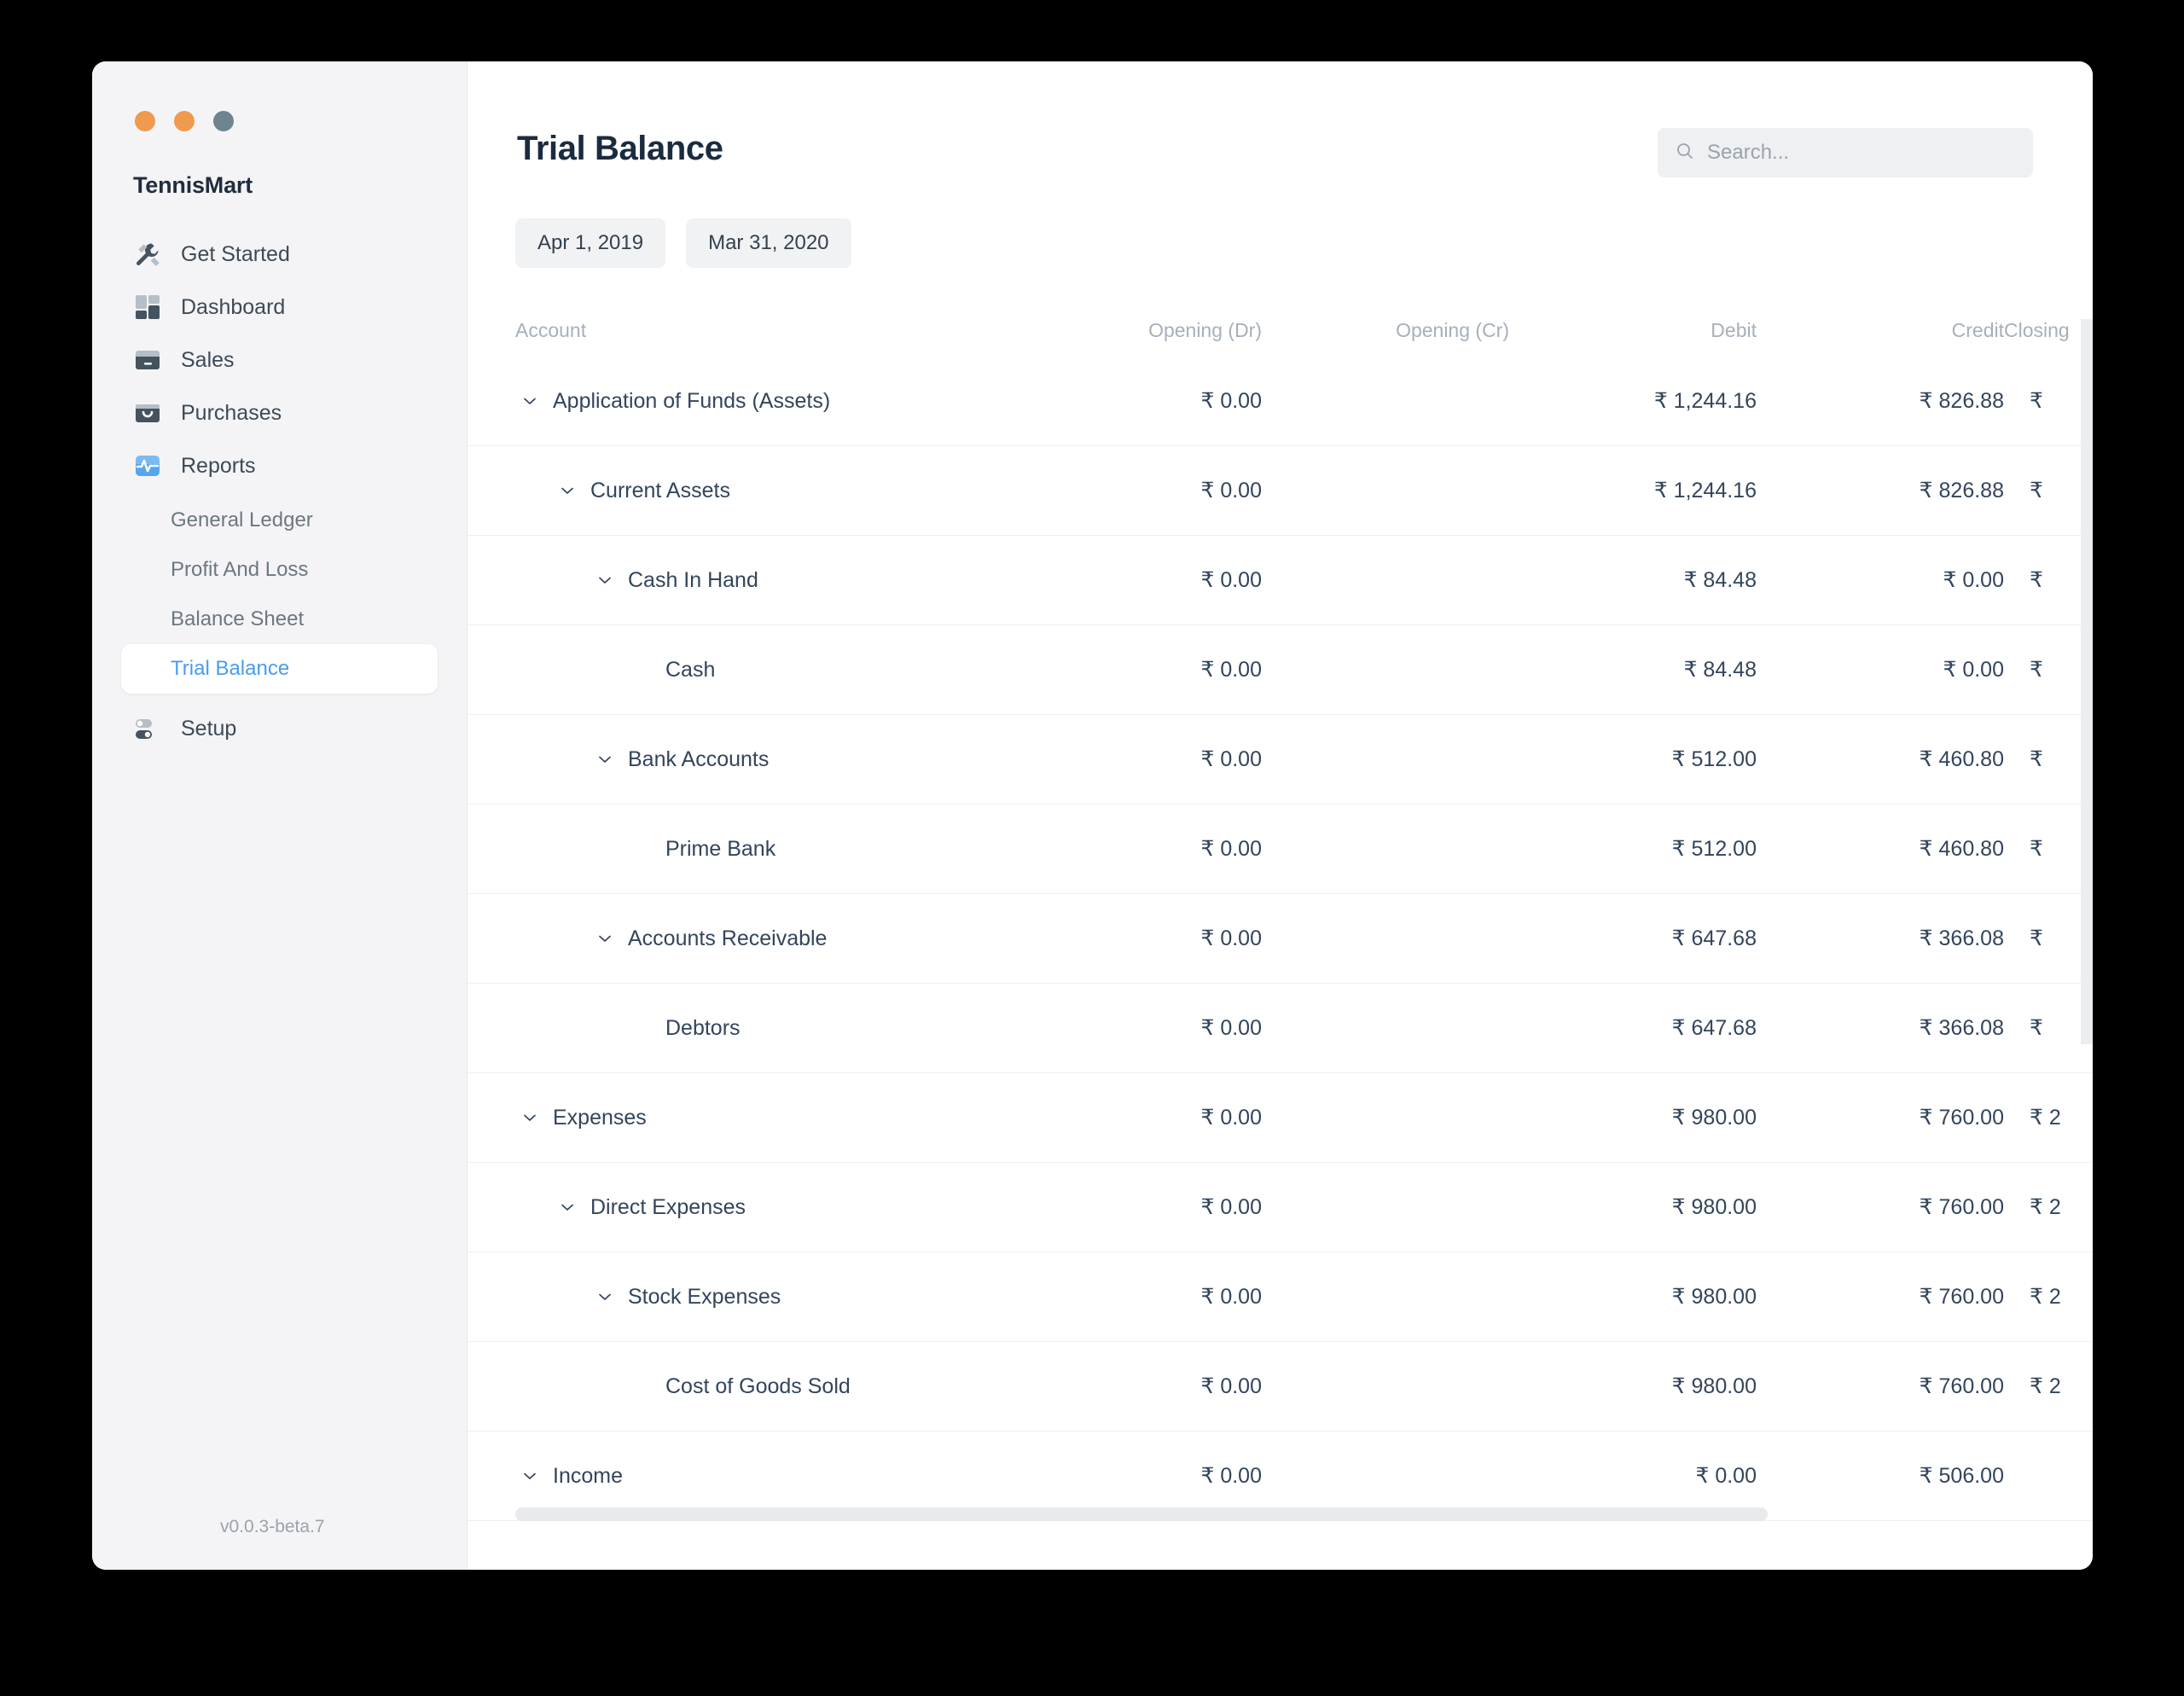 The image size is (2184, 1696). What do you see at coordinates (760, 1208) in the screenshot?
I see `row-account-cell: Direct Expenses` at bounding box center [760, 1208].